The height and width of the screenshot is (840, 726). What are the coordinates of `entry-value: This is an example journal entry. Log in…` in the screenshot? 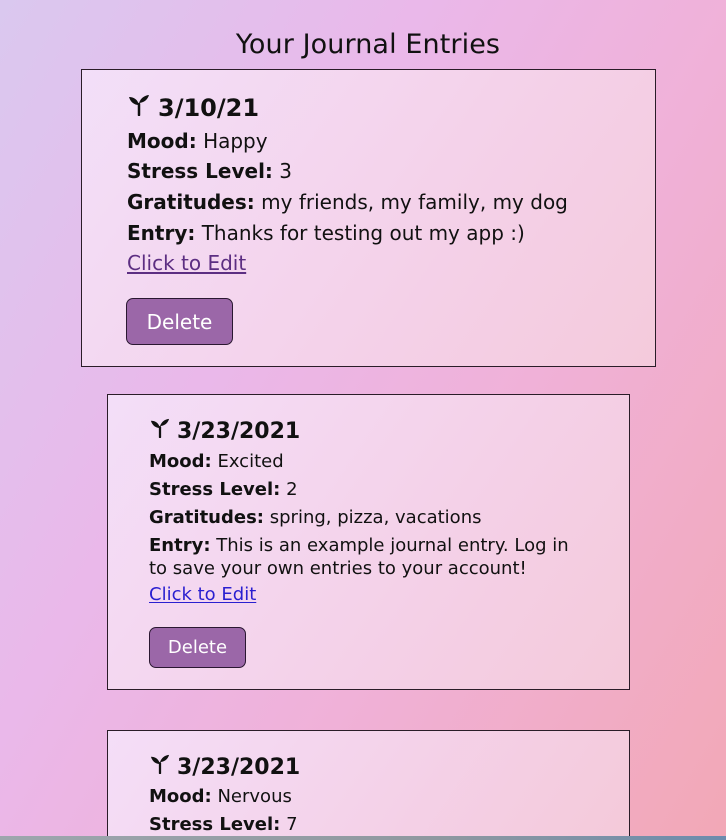 It's located at (359, 557).